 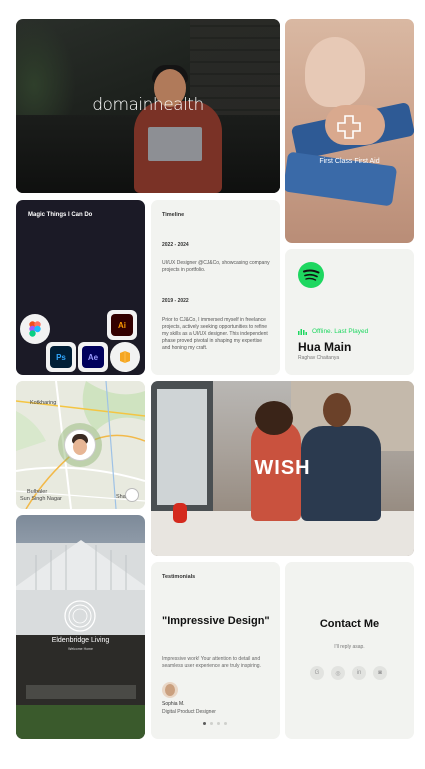 What do you see at coordinates (325, 347) in the screenshot?
I see `song-title: Hua Main` at bounding box center [325, 347].